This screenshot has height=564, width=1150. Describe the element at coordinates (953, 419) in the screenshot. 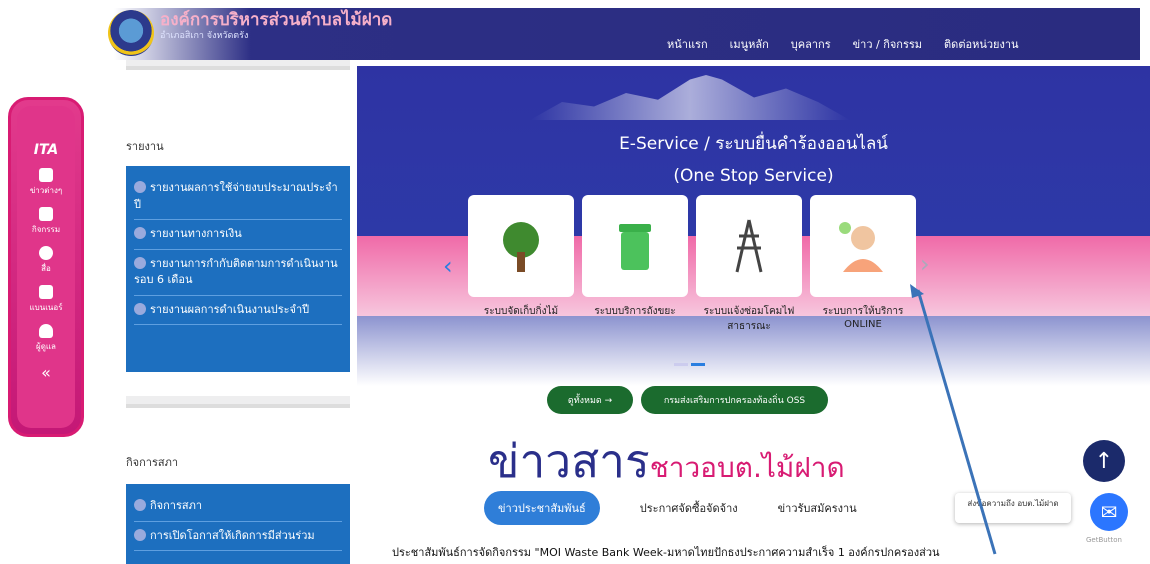

I see `annotation-arrow` at that location.